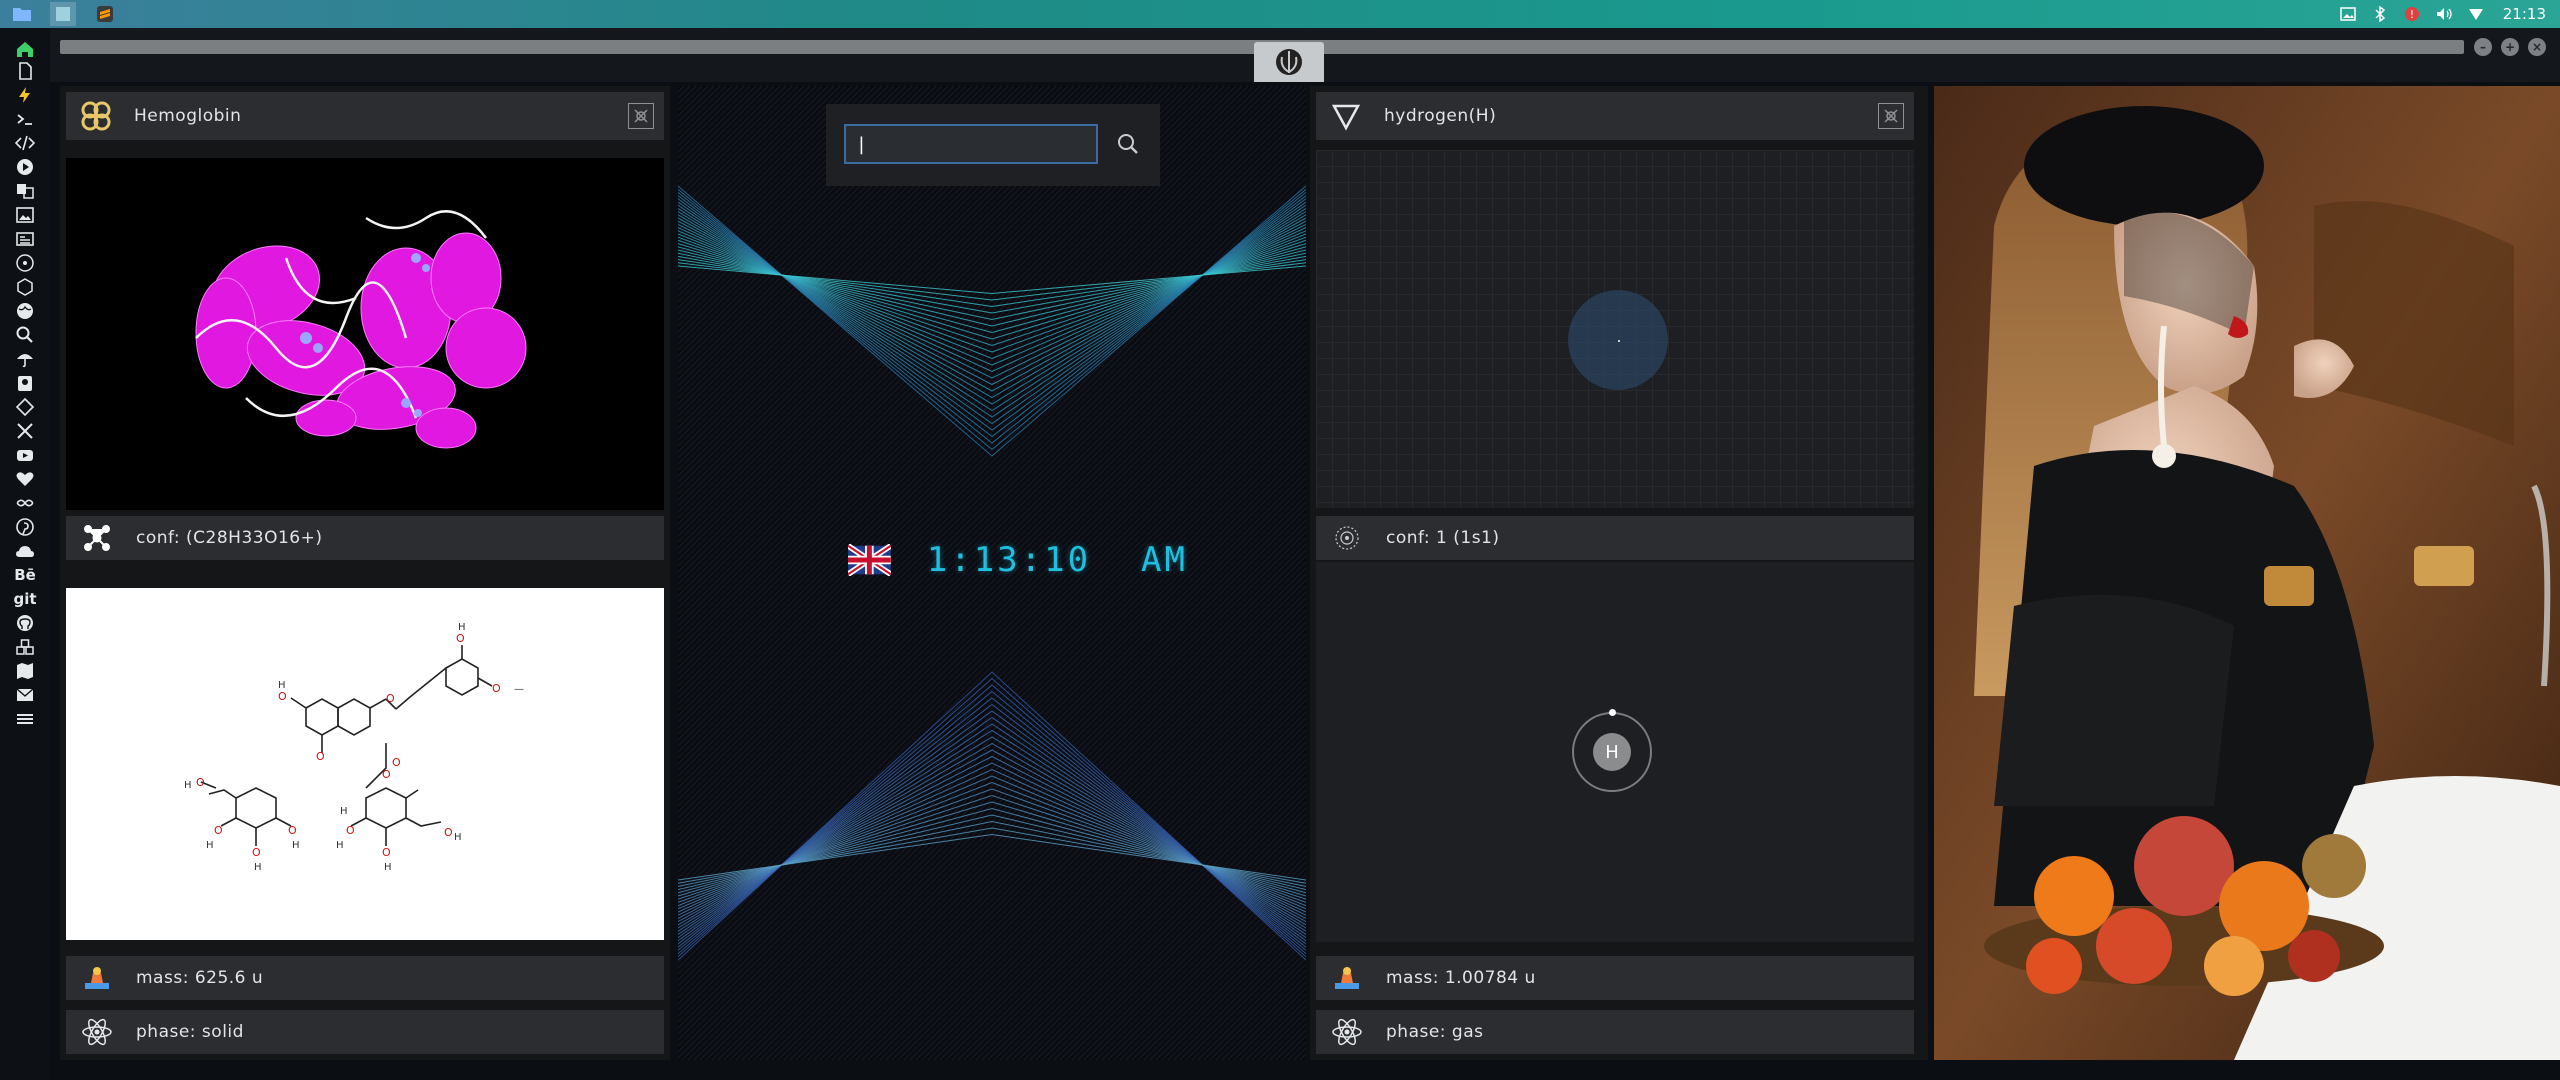 The image size is (2560, 1080). What do you see at coordinates (25, 575) in the screenshot?
I see `behance-icon: Bē` at bounding box center [25, 575].